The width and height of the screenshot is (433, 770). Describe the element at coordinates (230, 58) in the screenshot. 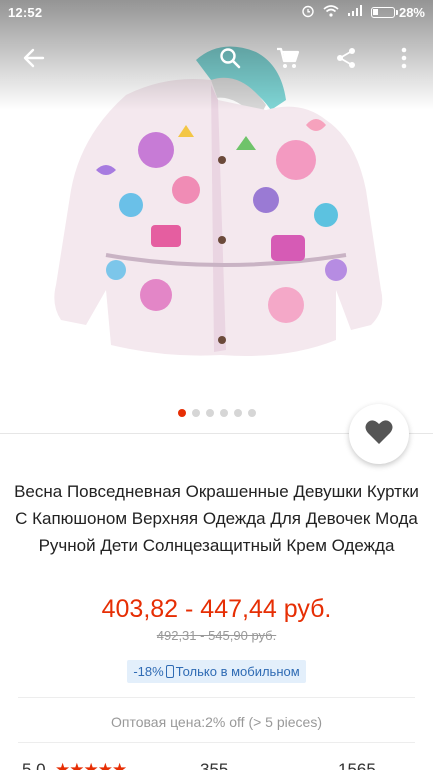

I see `search-icon` at that location.